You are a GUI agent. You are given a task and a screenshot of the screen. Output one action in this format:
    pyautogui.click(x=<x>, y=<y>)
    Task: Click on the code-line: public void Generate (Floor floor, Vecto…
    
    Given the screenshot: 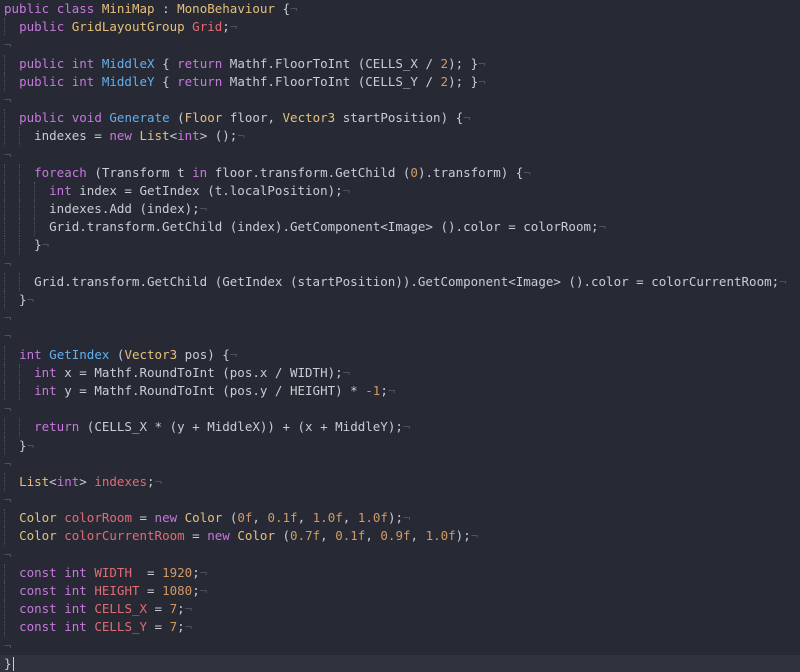 What is the action you would take?
    pyautogui.click(x=400, y=118)
    